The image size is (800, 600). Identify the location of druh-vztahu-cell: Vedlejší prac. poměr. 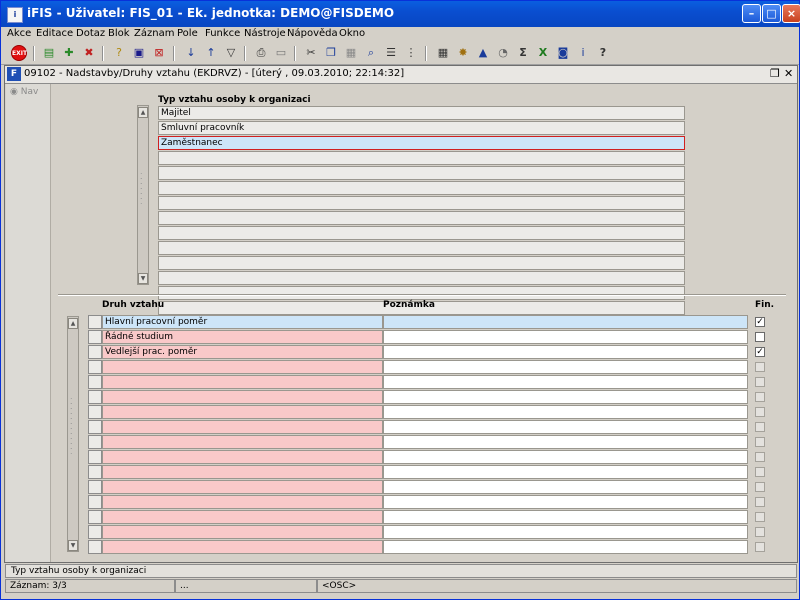
(242, 352).